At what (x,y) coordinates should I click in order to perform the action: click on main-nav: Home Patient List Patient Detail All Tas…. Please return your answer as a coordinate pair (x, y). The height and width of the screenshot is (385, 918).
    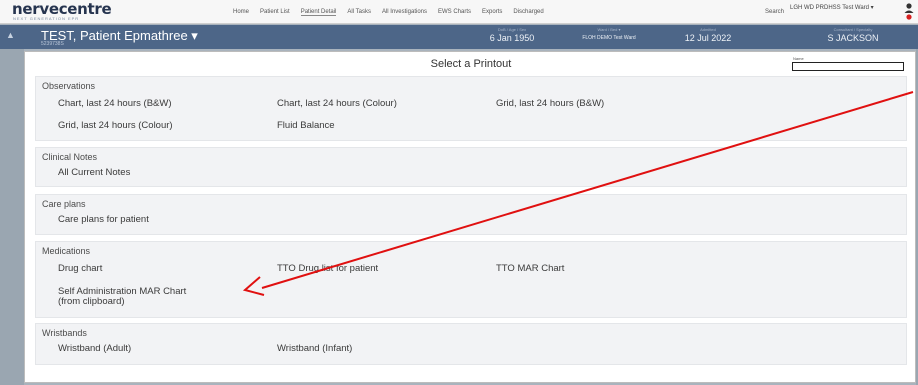
    Looking at the image, I should click on (388, 12).